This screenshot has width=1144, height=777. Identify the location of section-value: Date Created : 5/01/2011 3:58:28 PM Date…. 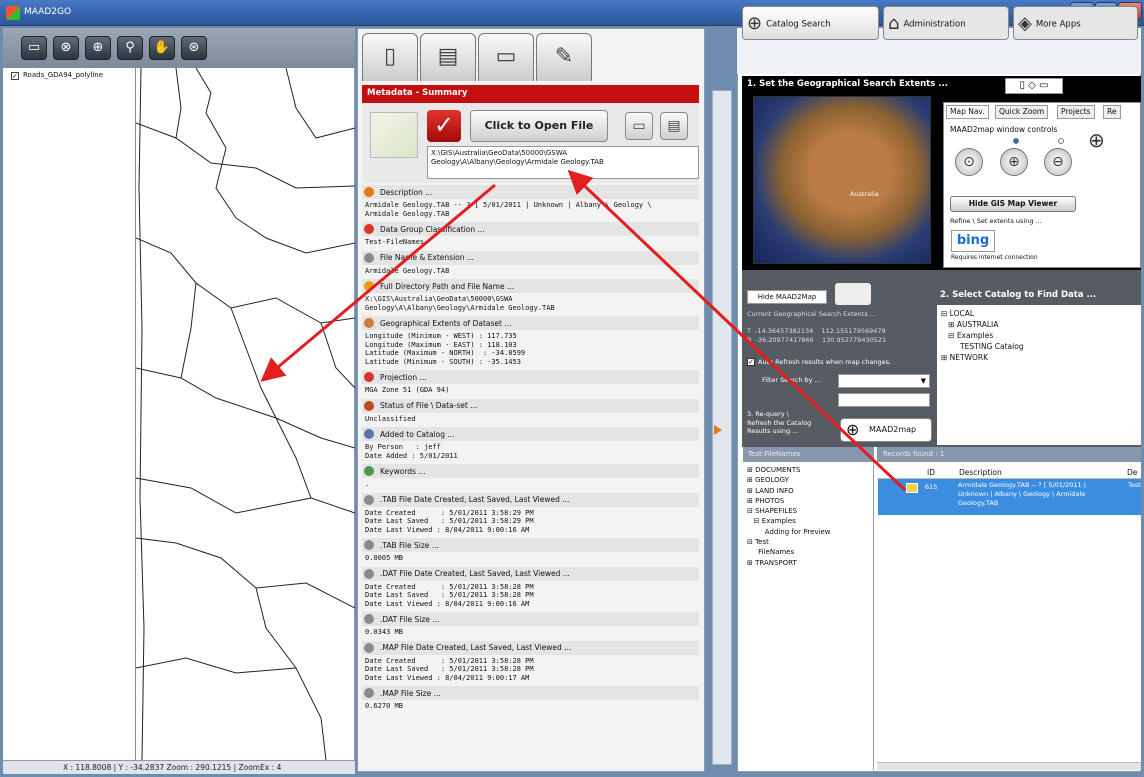
(449, 669).